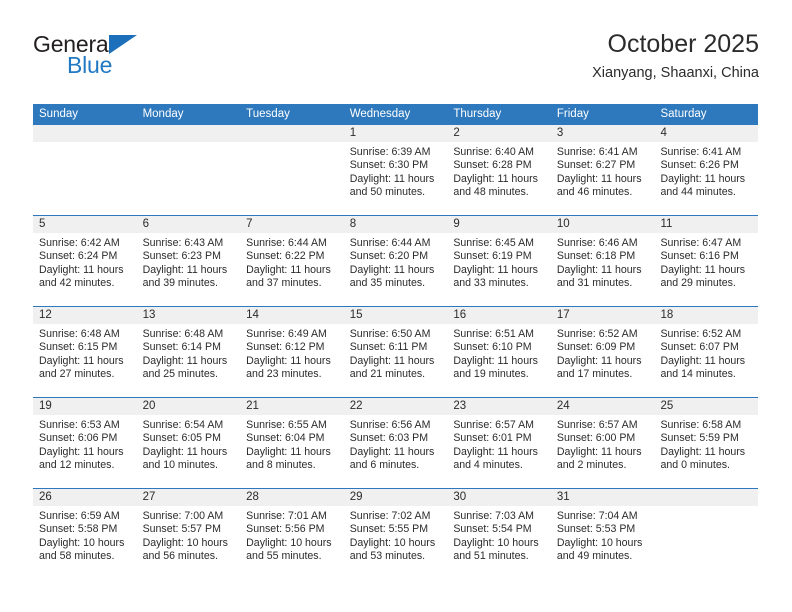 This screenshot has width=792, height=612. What do you see at coordinates (499, 406) in the screenshot?
I see `day-number: 23` at bounding box center [499, 406].